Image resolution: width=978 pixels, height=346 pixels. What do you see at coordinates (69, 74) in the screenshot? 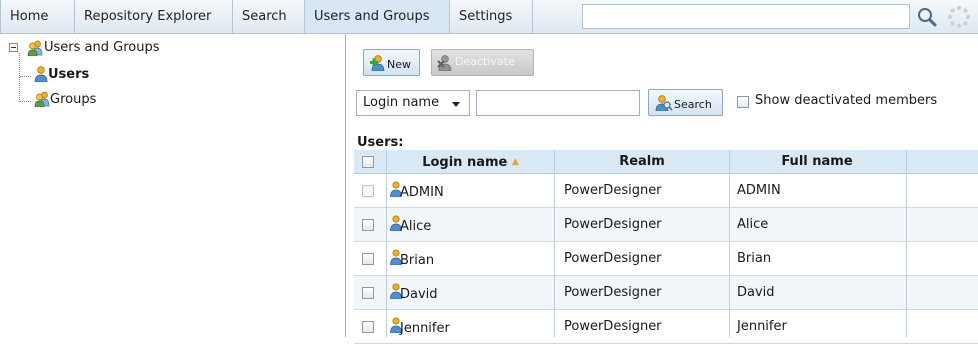
I see `tree-item-label: Users` at bounding box center [69, 74].